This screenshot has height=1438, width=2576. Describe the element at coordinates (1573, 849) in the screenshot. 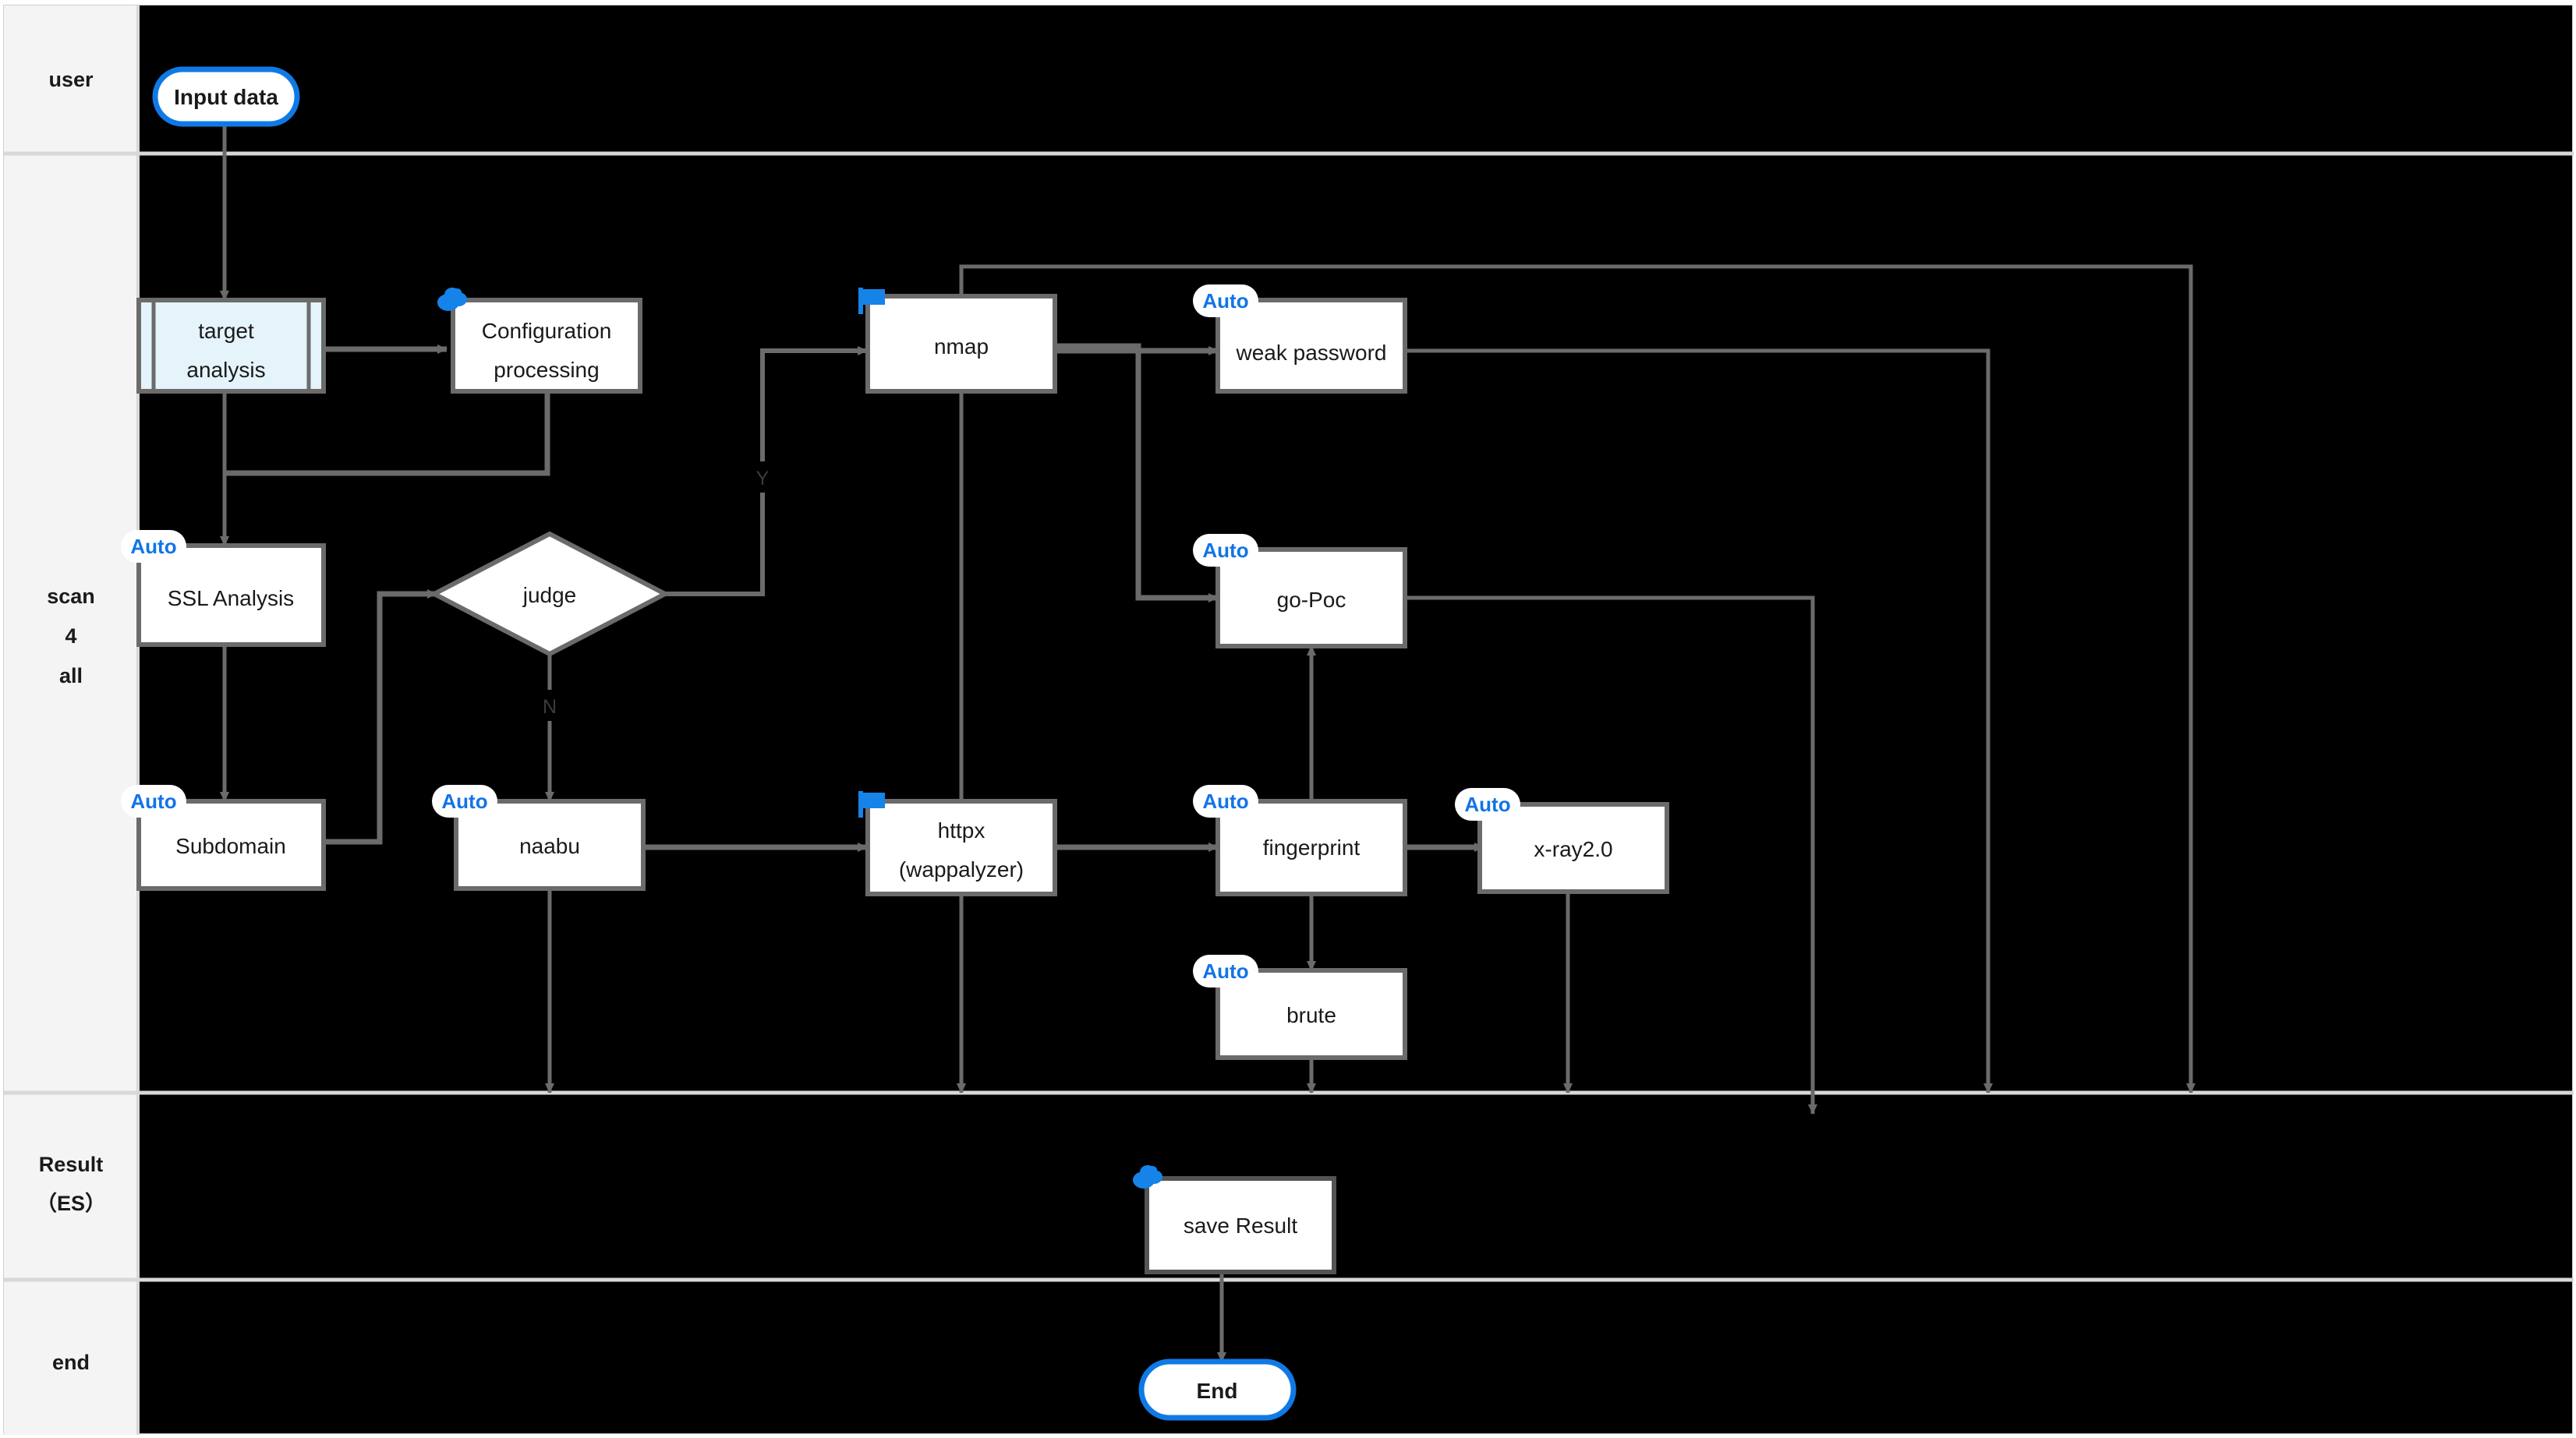

I see `xray-label: x-ray2.0` at that location.